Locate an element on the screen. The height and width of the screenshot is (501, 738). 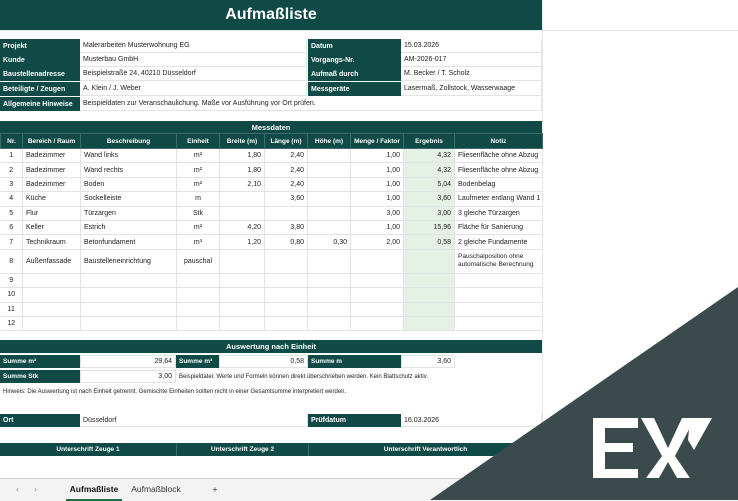
chevron-right-icon: › is located at coordinates (35, 489).